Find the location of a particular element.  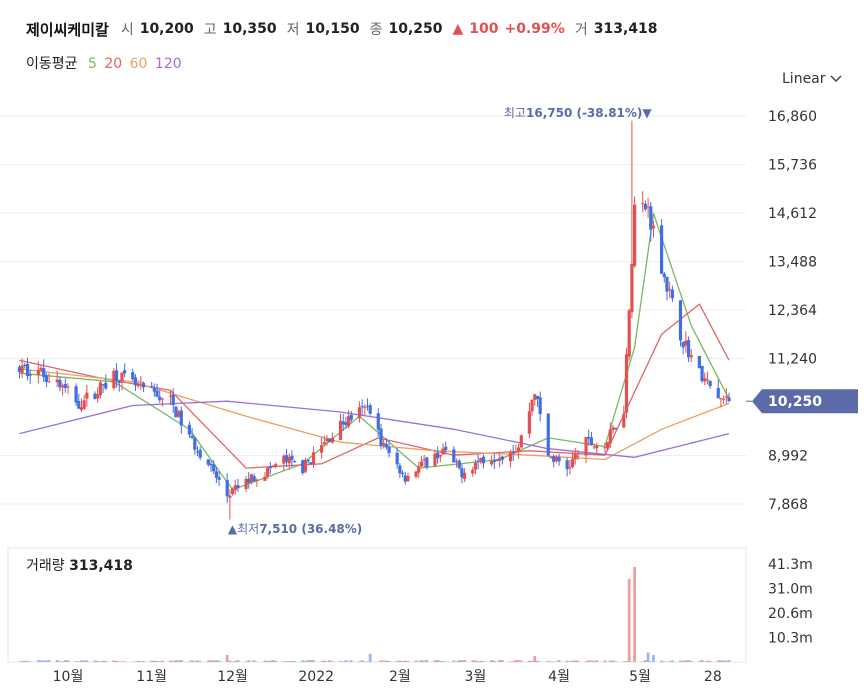

volume-tick-label: 41.3m is located at coordinates (790, 565).